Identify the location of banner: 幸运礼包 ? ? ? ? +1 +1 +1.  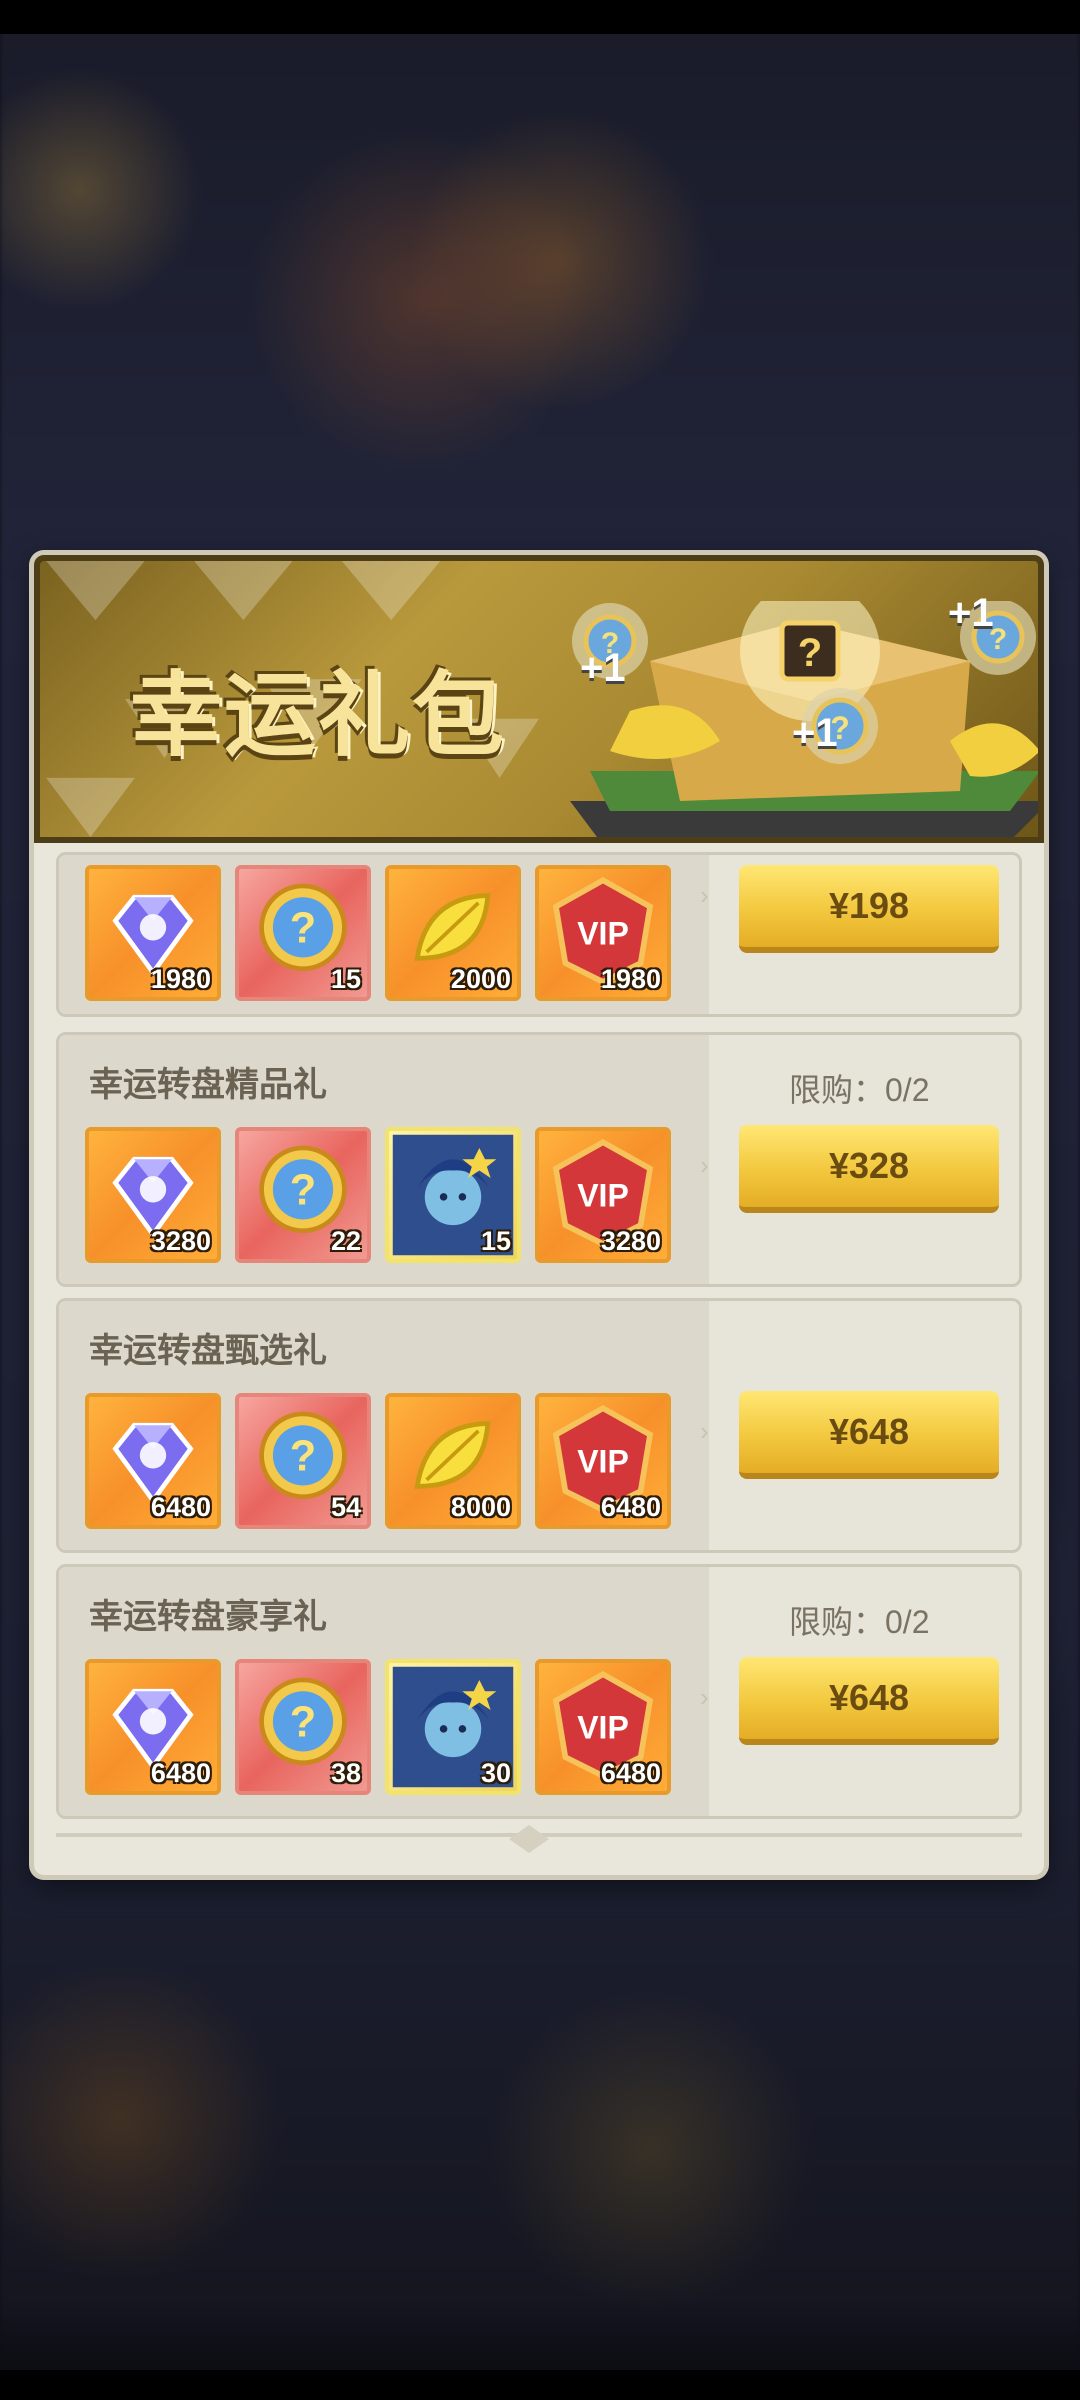
(539, 699).